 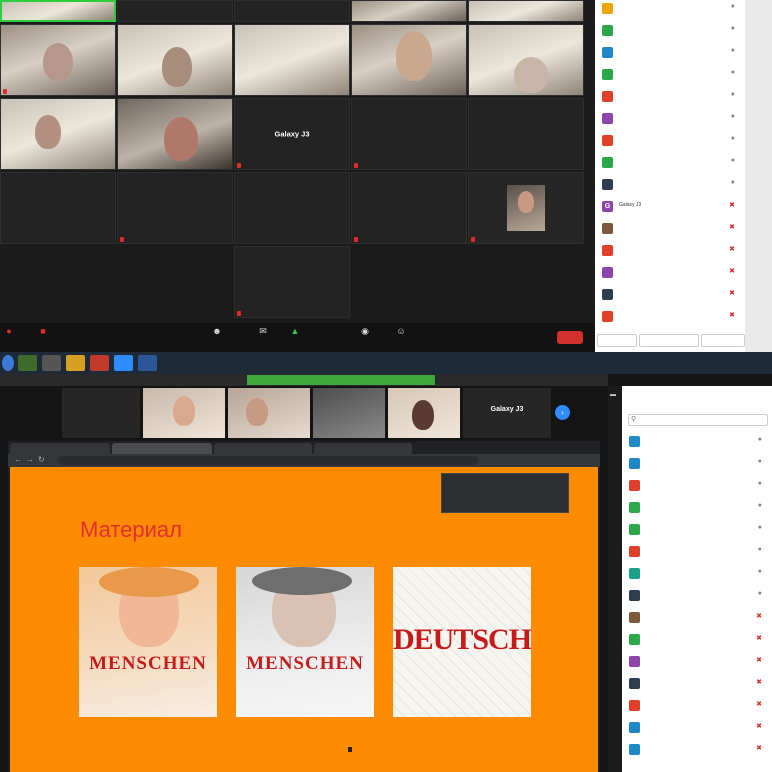 I want to click on leave-button, so click(x=570, y=337).